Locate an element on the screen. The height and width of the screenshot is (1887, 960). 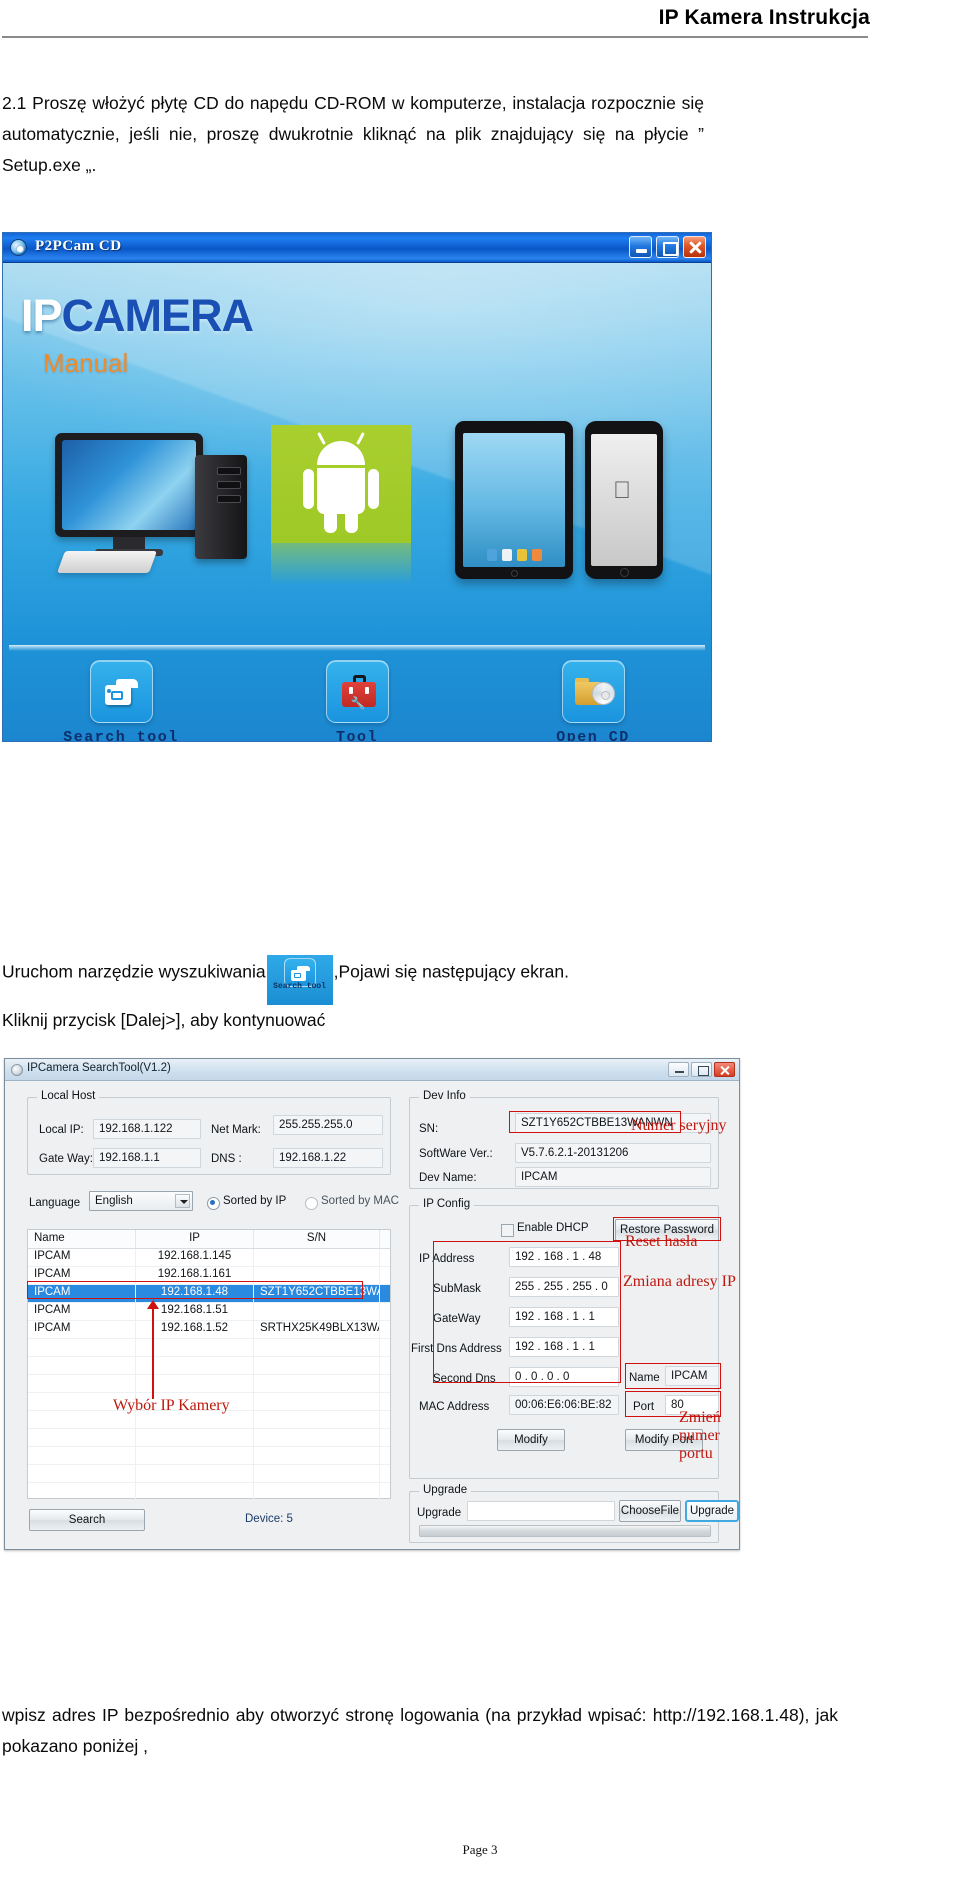
upgrade-field-label: Upgrade is located at coordinates (439, 1513).